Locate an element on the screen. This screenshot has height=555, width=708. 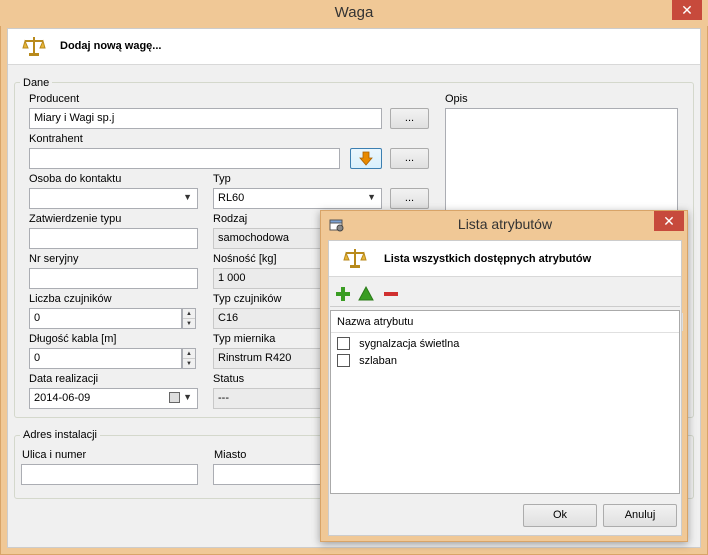
opis-label: Opis is located at coordinates (456, 99).